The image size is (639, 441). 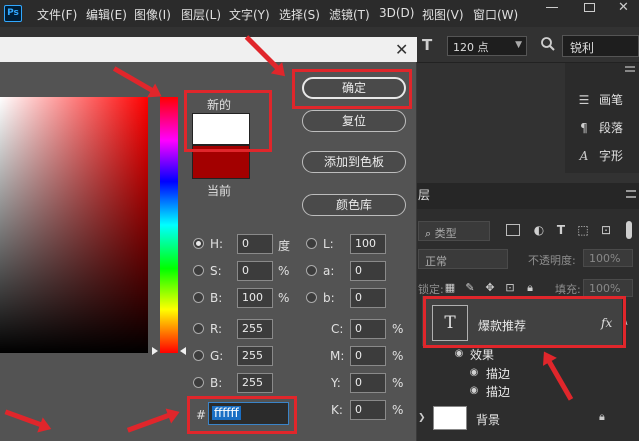 I want to click on background-layer-name: 背景, so click(x=488, y=419).